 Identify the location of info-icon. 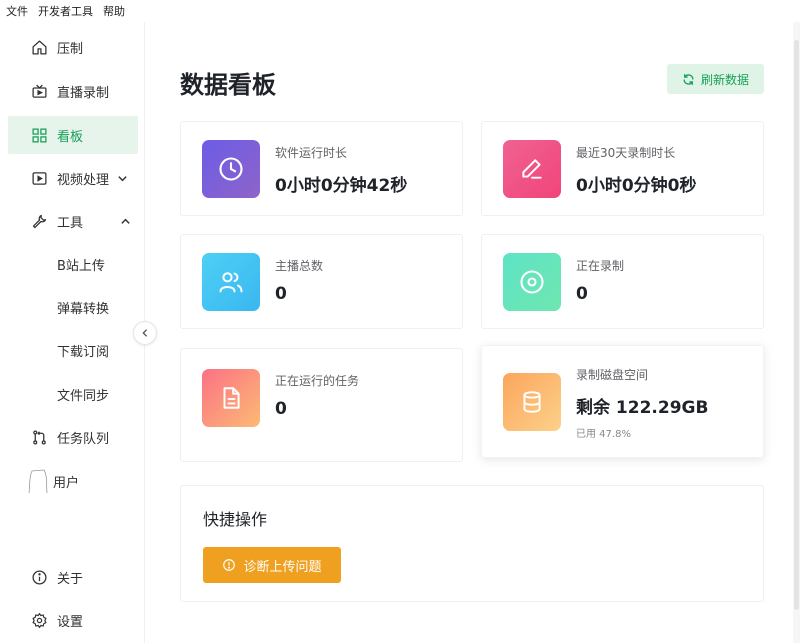
(39, 577).